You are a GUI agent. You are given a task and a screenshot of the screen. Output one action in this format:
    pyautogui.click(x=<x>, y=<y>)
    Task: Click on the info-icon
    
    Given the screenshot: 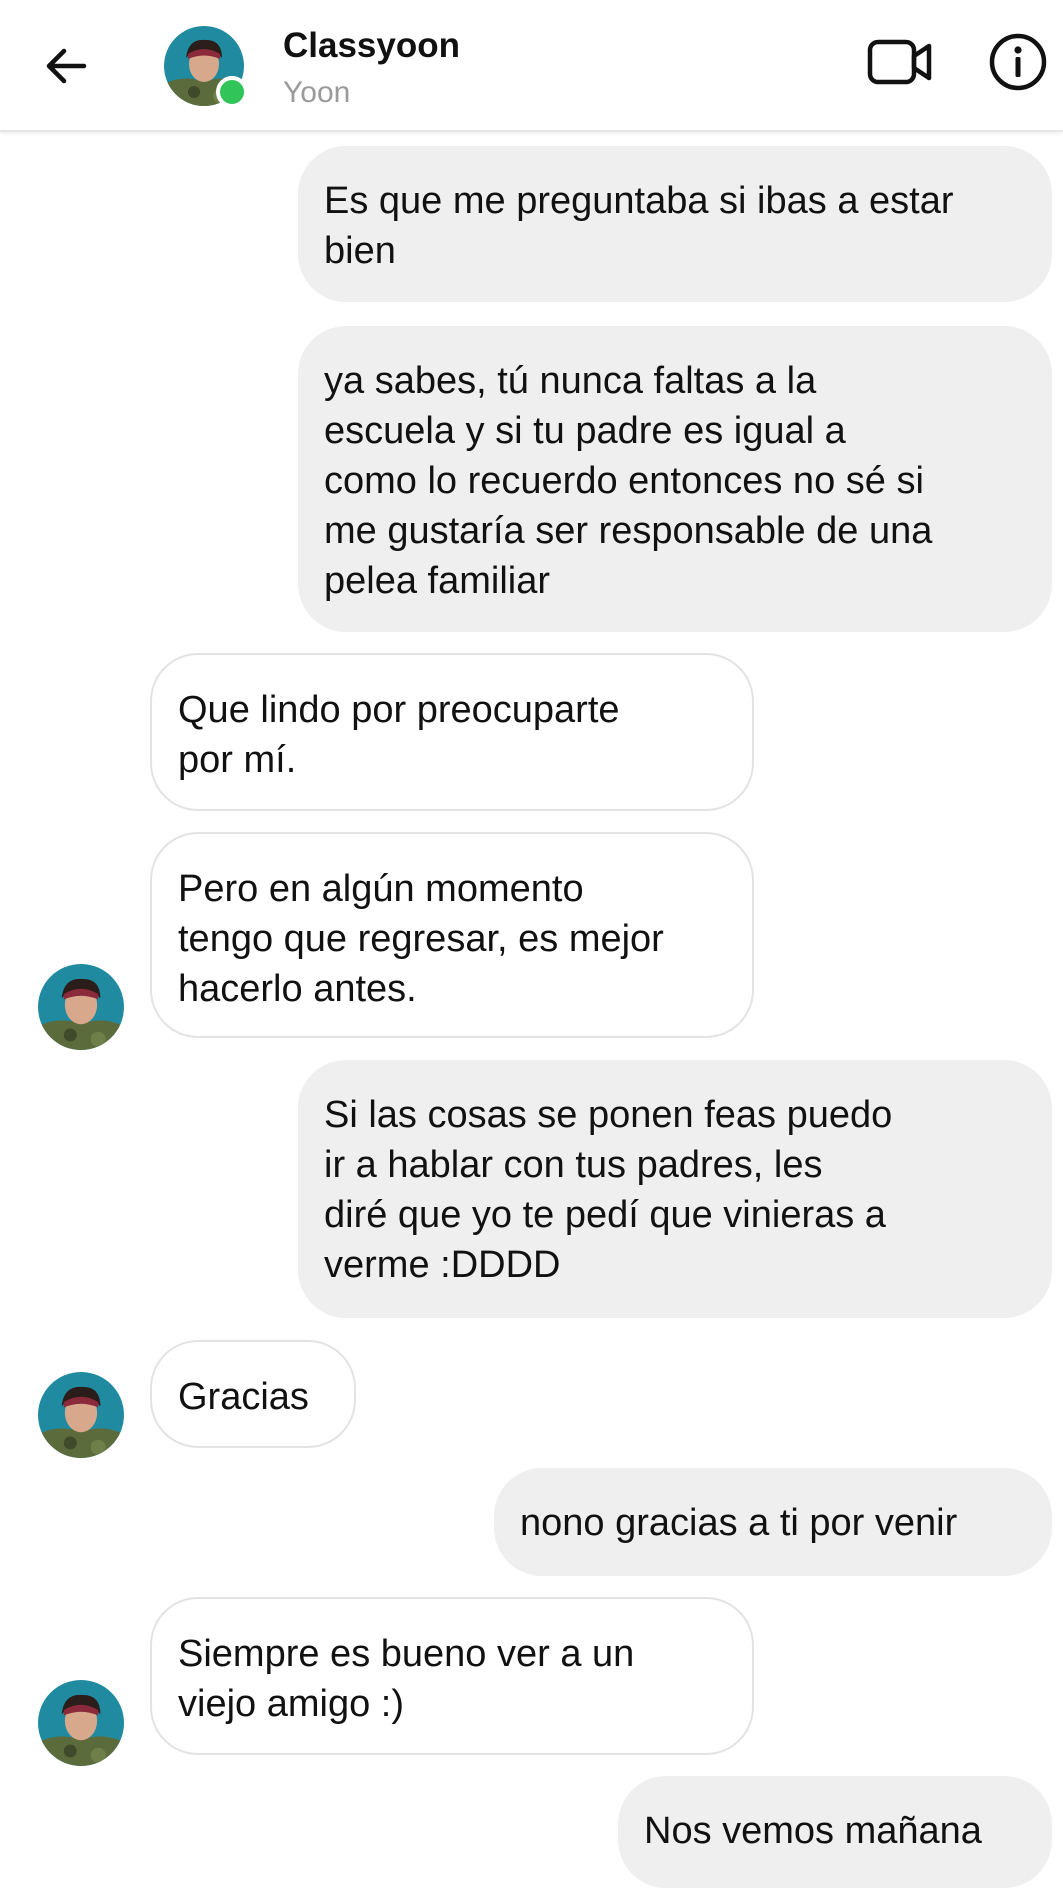 What is the action you would take?
    pyautogui.click(x=1018, y=62)
    